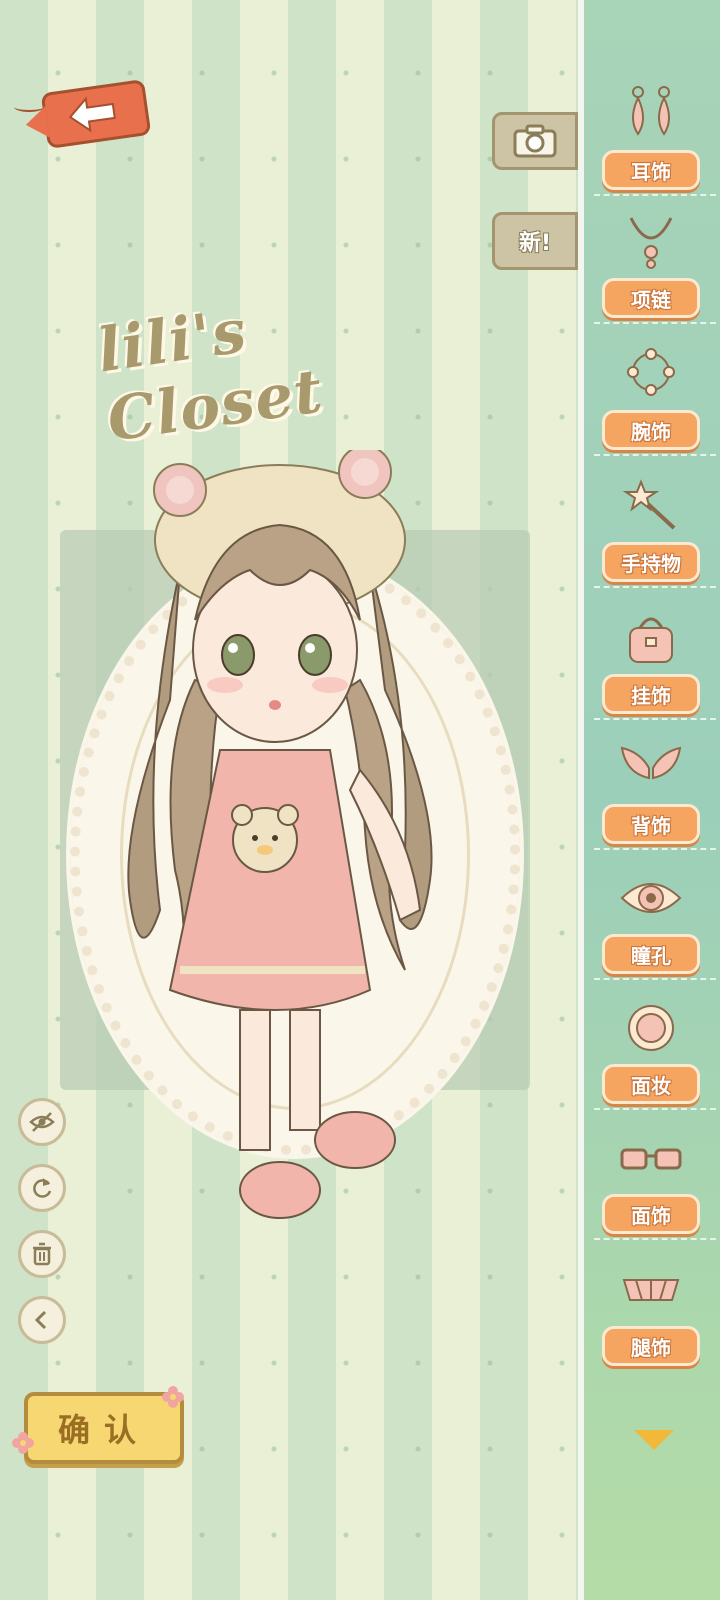 This screenshot has width=720, height=1600. Describe the element at coordinates (649, 504) in the screenshot. I see `wand-icon` at that location.